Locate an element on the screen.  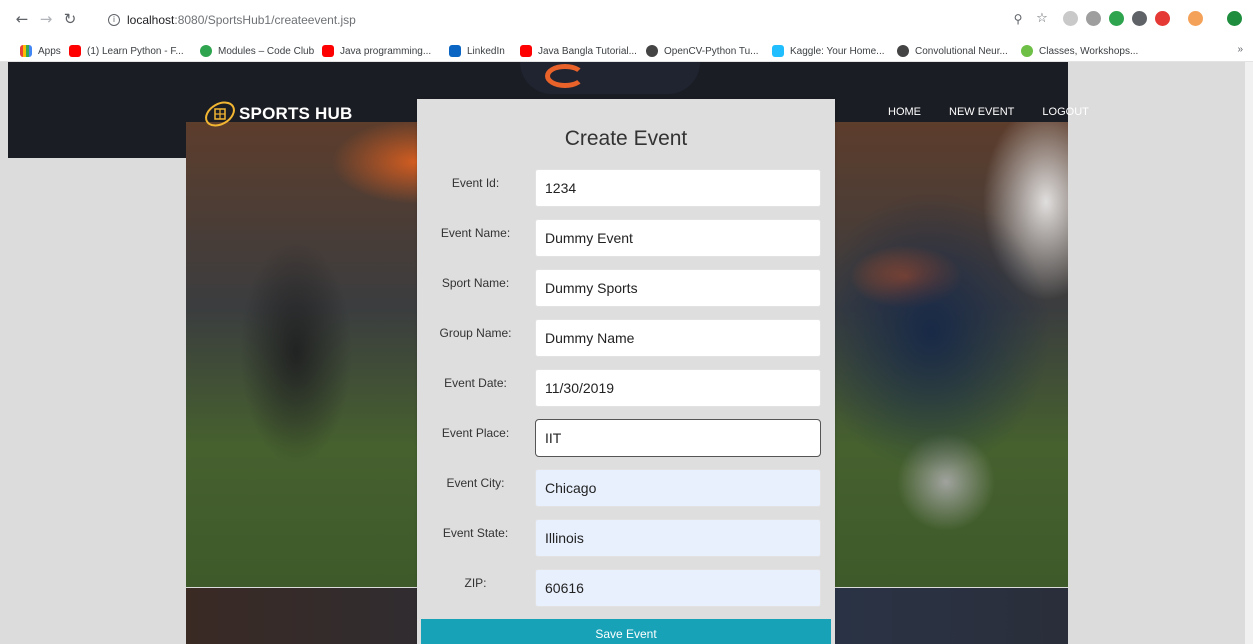
field-label: ZIP: is located at coordinates (475, 583).